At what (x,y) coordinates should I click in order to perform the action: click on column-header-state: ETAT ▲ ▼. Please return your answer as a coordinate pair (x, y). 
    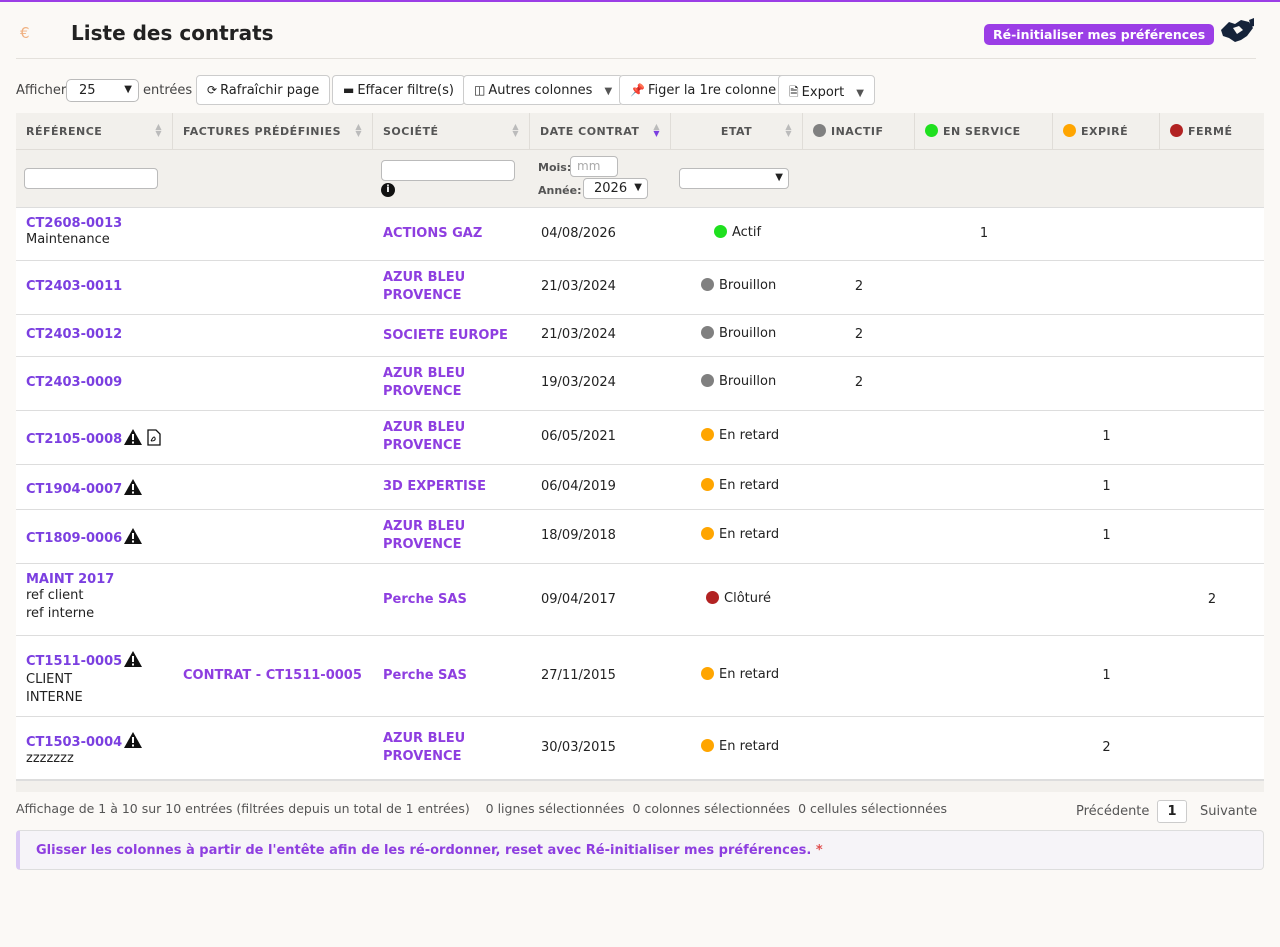
    Looking at the image, I should click on (737, 131).